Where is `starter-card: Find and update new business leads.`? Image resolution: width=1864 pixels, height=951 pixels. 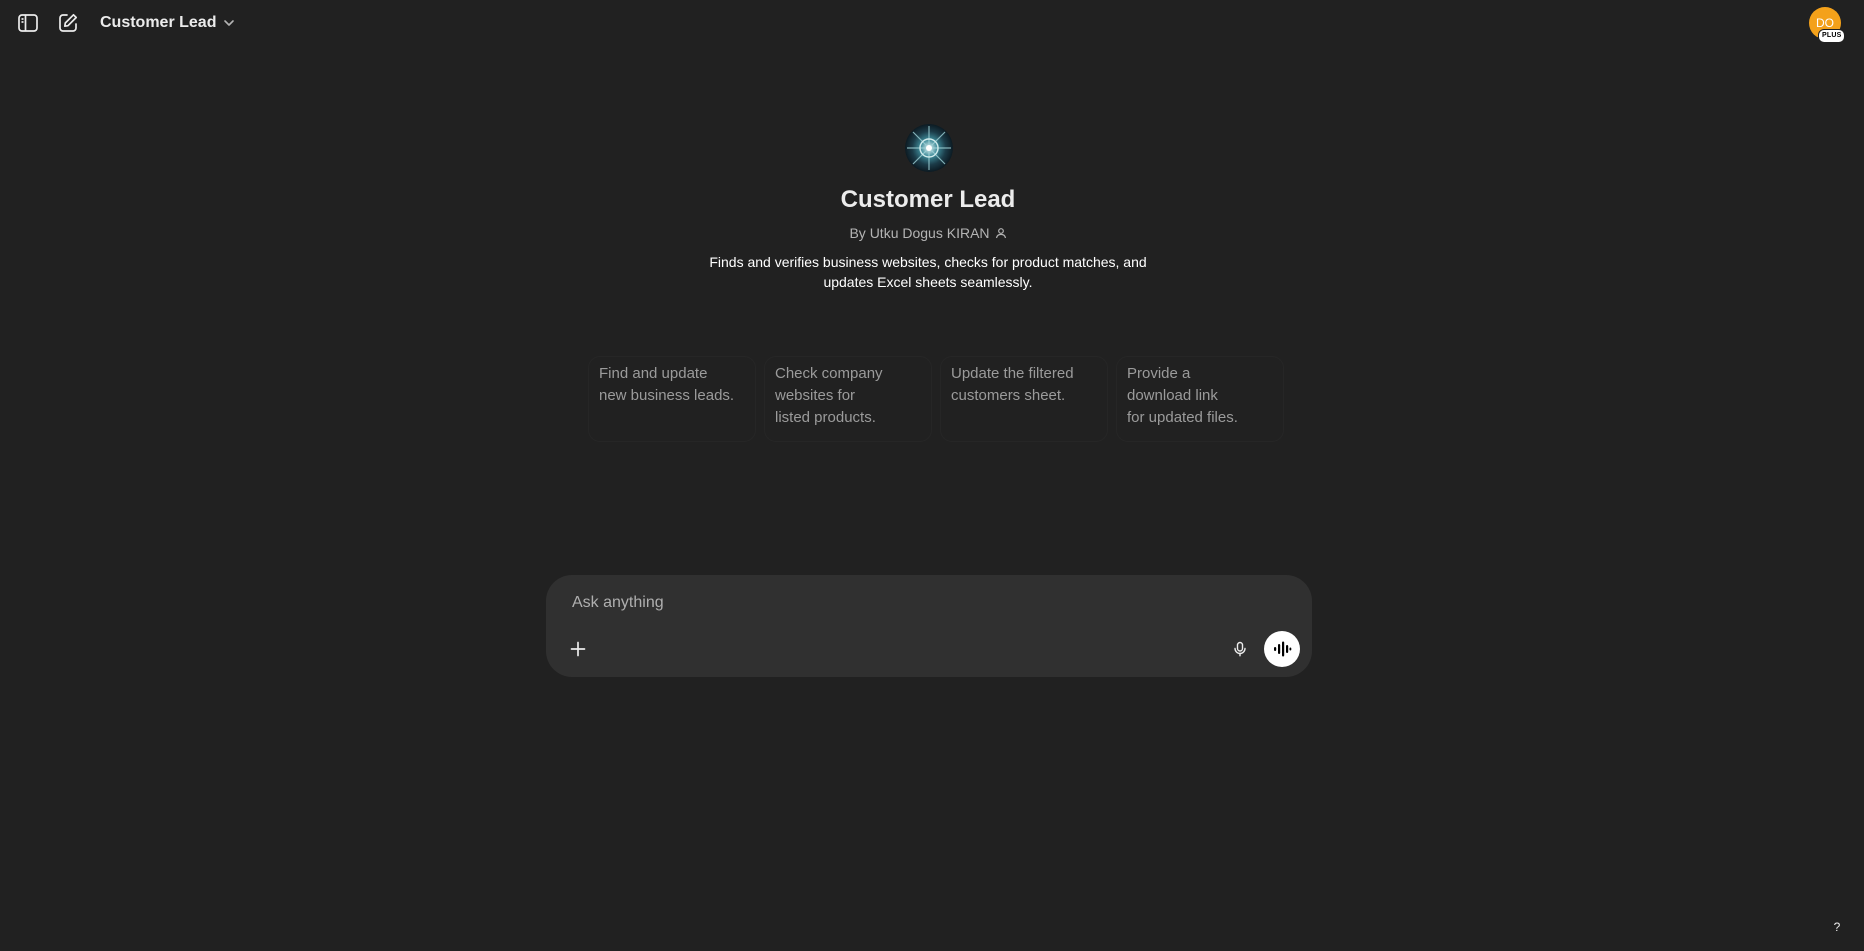
starter-card: Find and update new business leads. is located at coordinates (672, 399).